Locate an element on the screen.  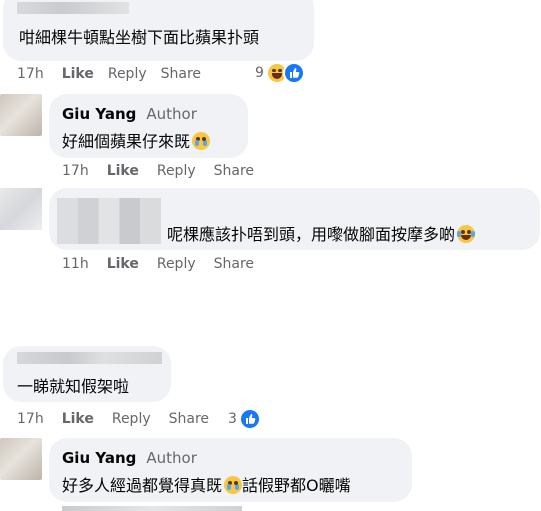
comment-bubble-1: 咁細棵牛頓點坐樹下面比蘋果扑頭 is located at coordinates (158, 30).